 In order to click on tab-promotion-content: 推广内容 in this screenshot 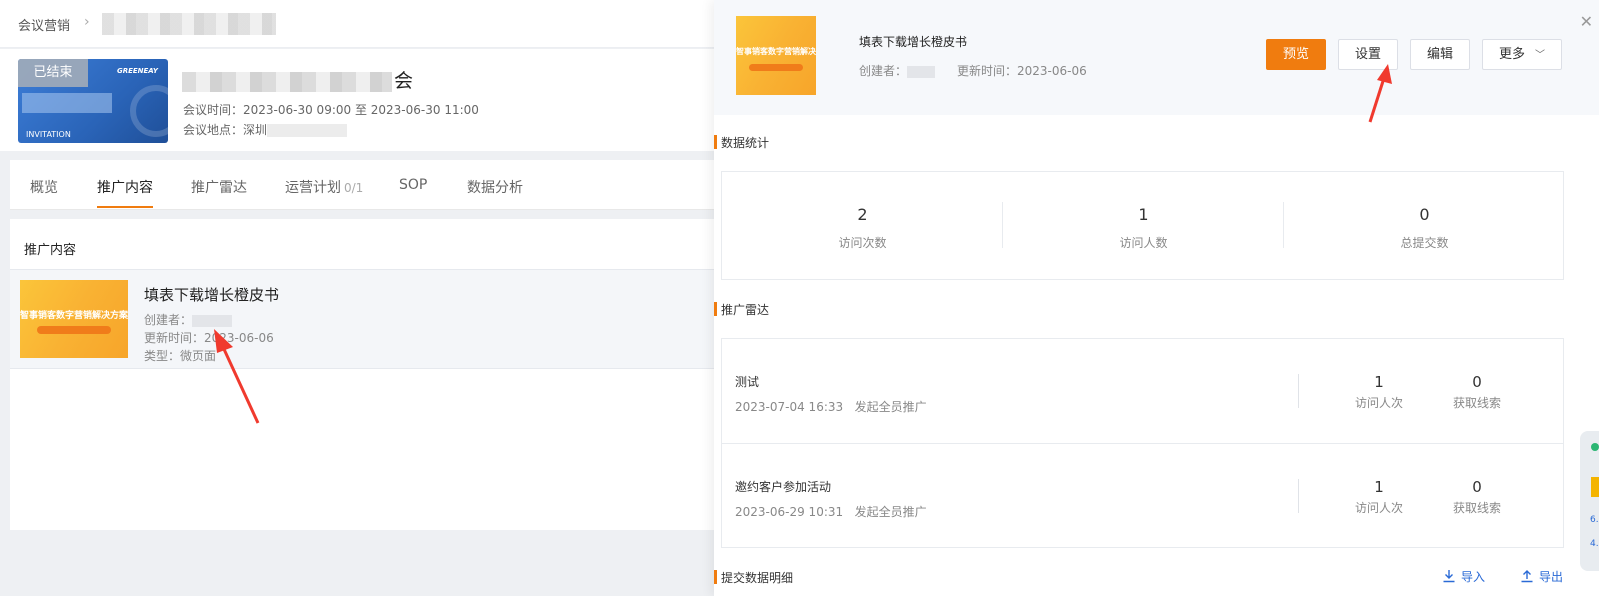, I will do `click(125, 187)`.